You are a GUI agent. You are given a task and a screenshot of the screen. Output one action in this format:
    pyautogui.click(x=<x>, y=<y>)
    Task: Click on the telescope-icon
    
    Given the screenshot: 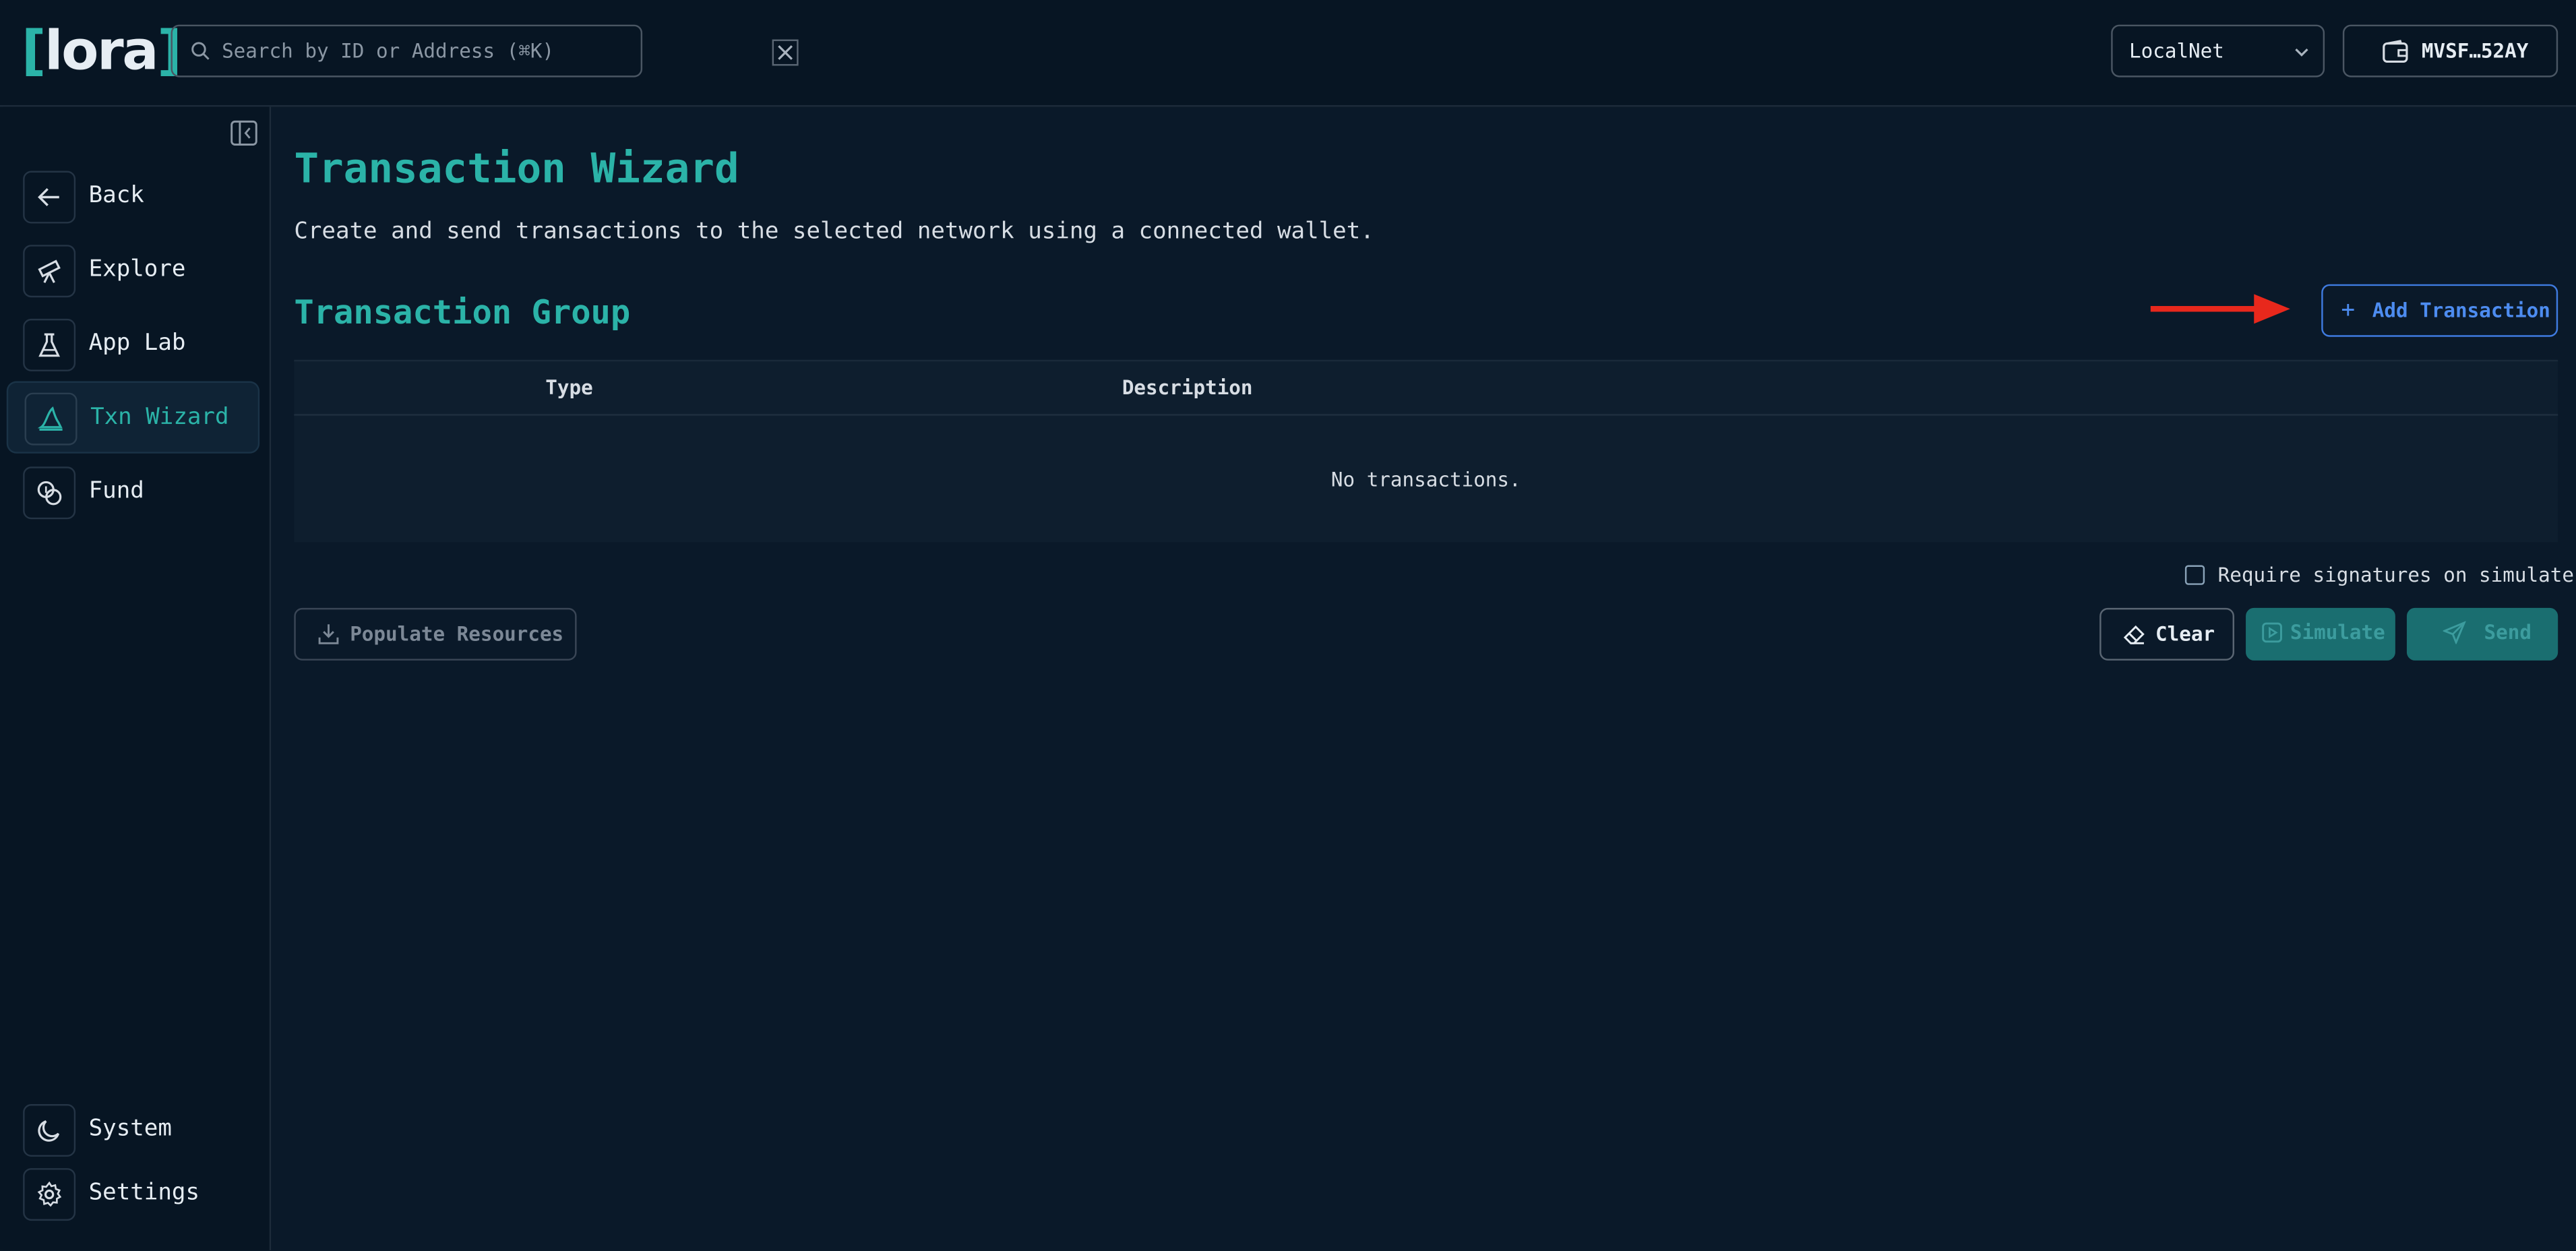 What is the action you would take?
    pyautogui.click(x=50, y=272)
    